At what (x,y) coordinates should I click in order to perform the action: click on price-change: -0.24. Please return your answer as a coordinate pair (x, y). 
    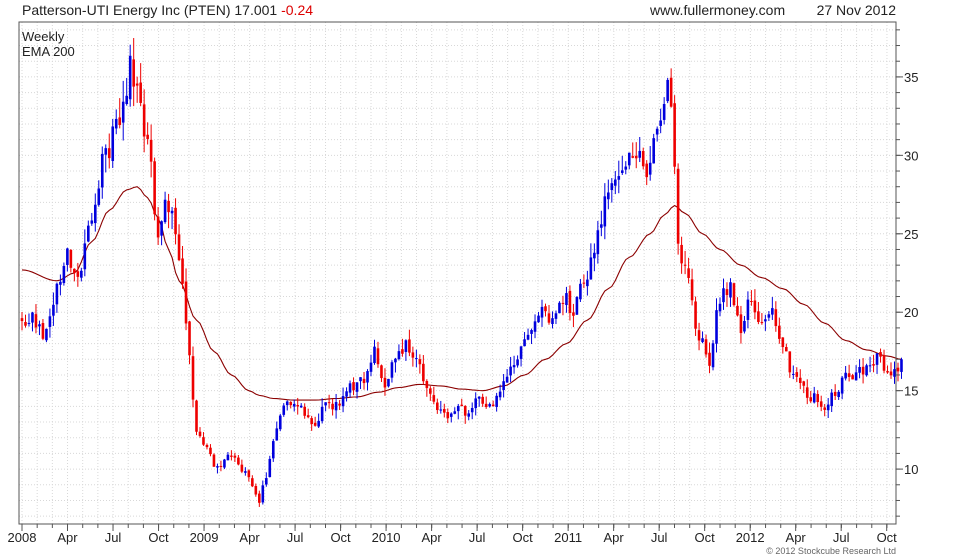
    Looking at the image, I should click on (297, 10).